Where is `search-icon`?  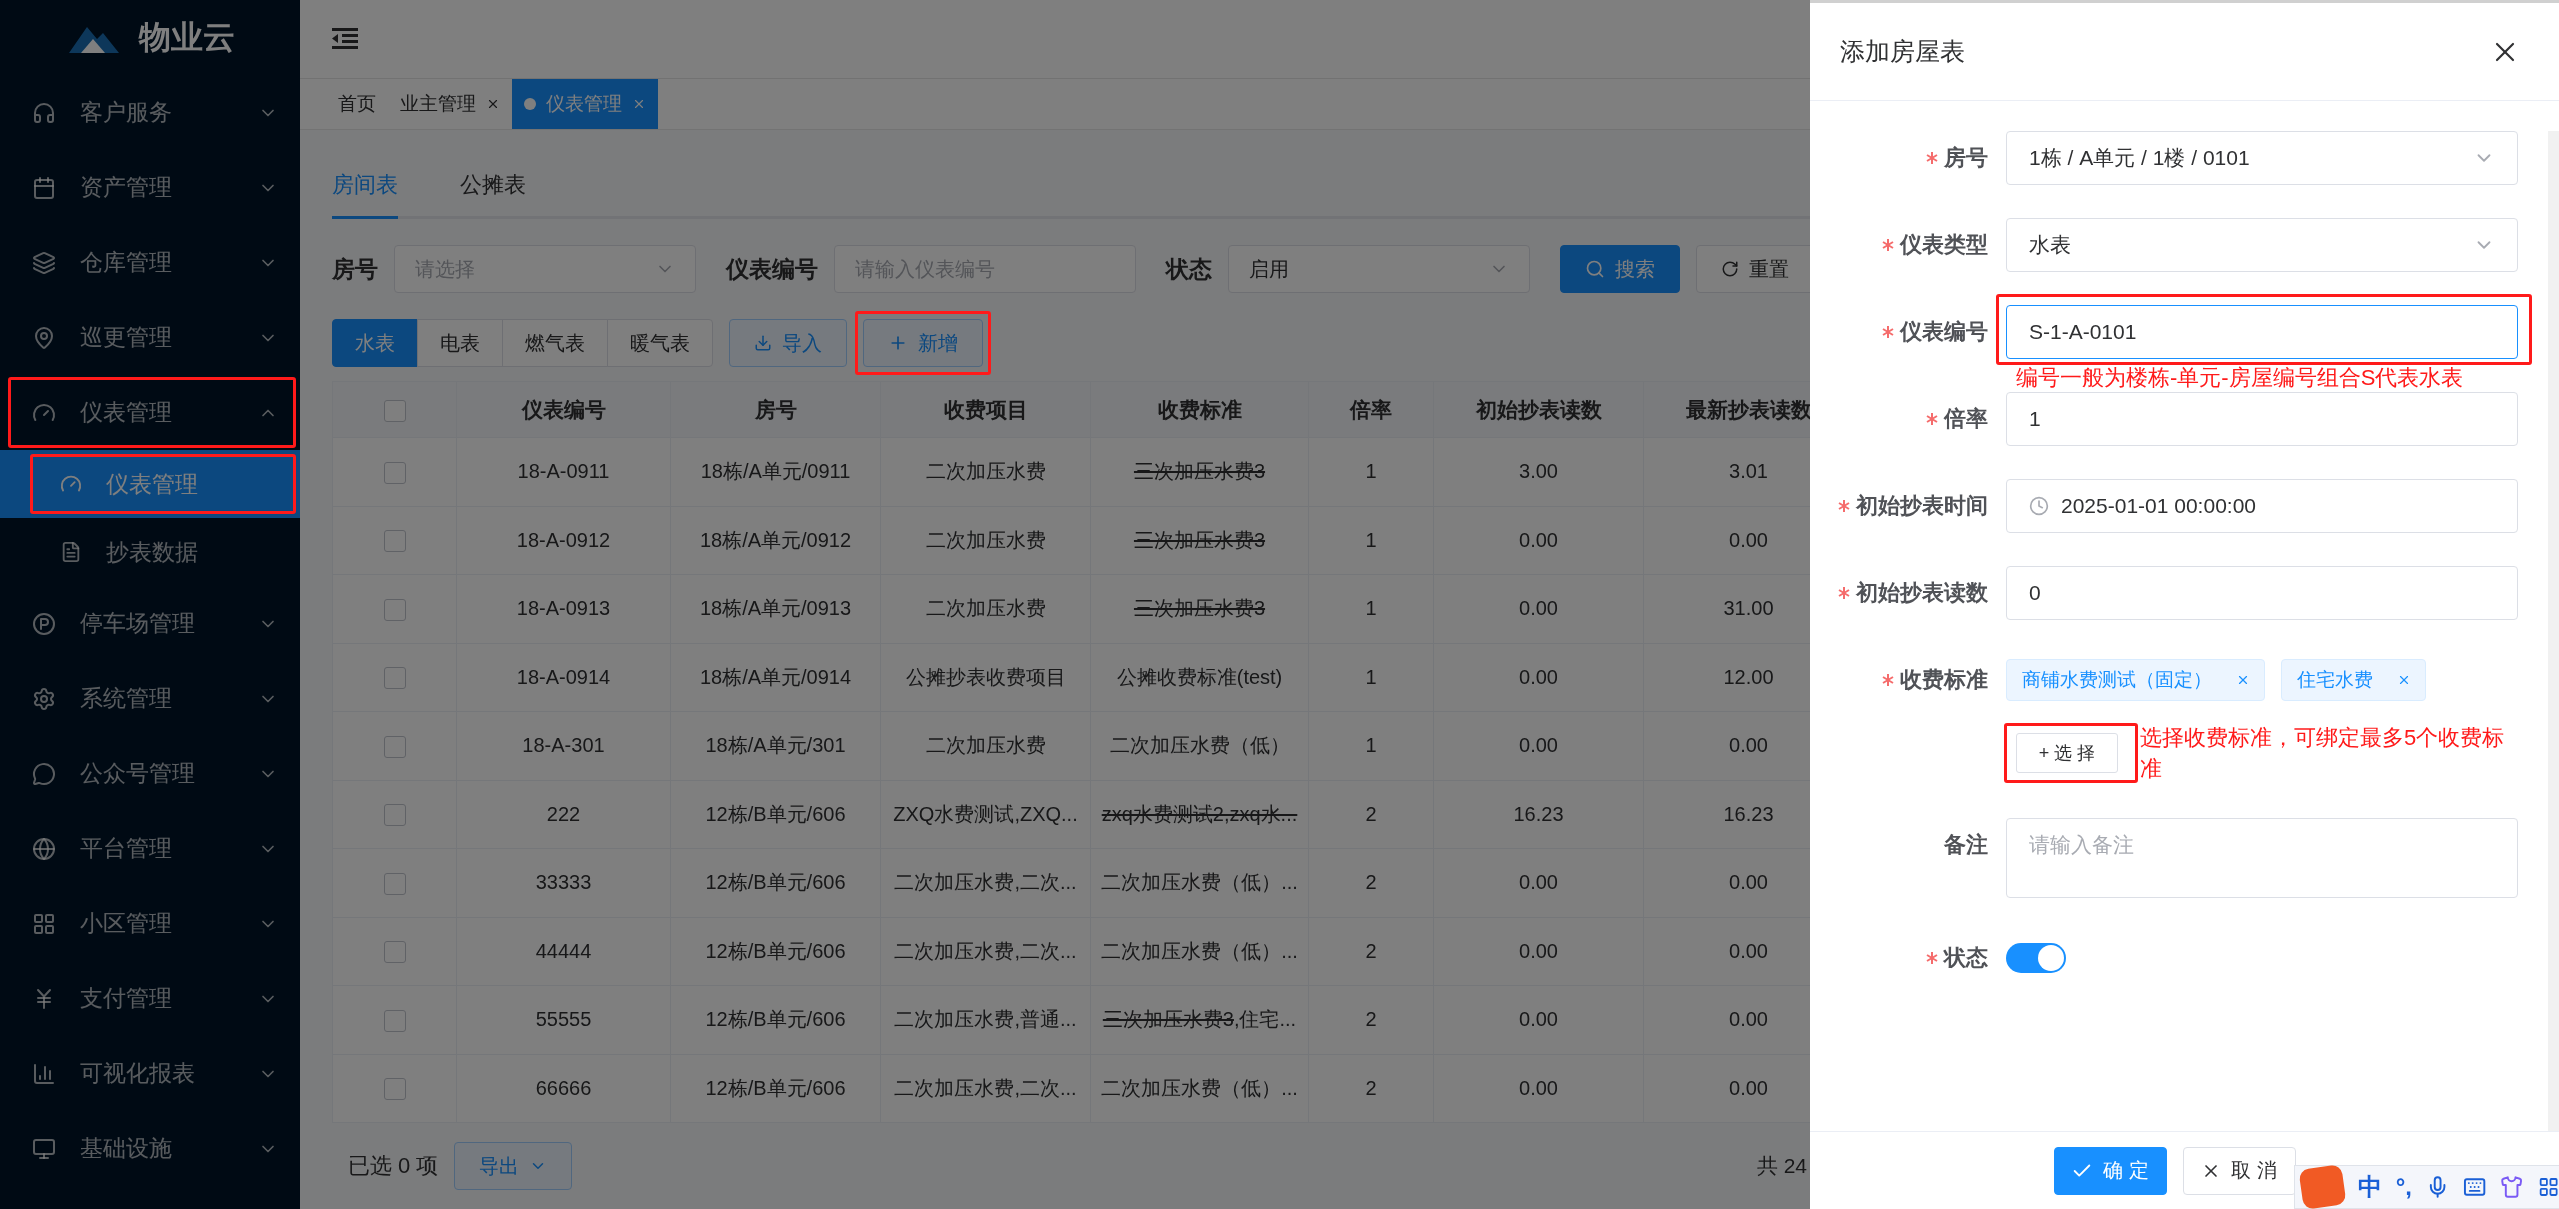 search-icon is located at coordinates (1595, 269).